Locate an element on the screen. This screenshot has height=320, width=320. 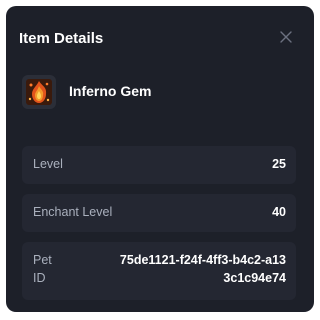
dialog-header: Item Details is located at coordinates (160, 39).